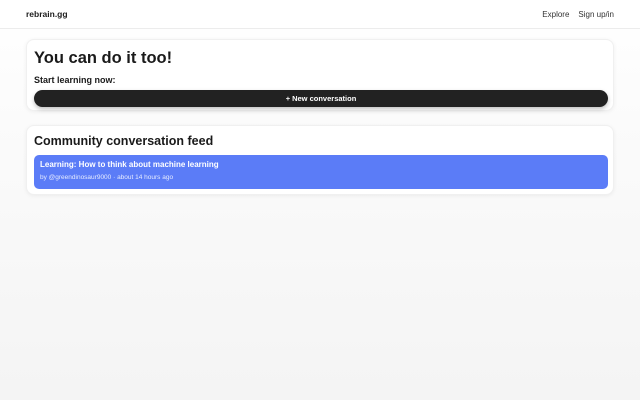 The width and height of the screenshot is (640, 400). What do you see at coordinates (596, 14) in the screenshot?
I see `nav-signin-link: Sign up/in` at bounding box center [596, 14].